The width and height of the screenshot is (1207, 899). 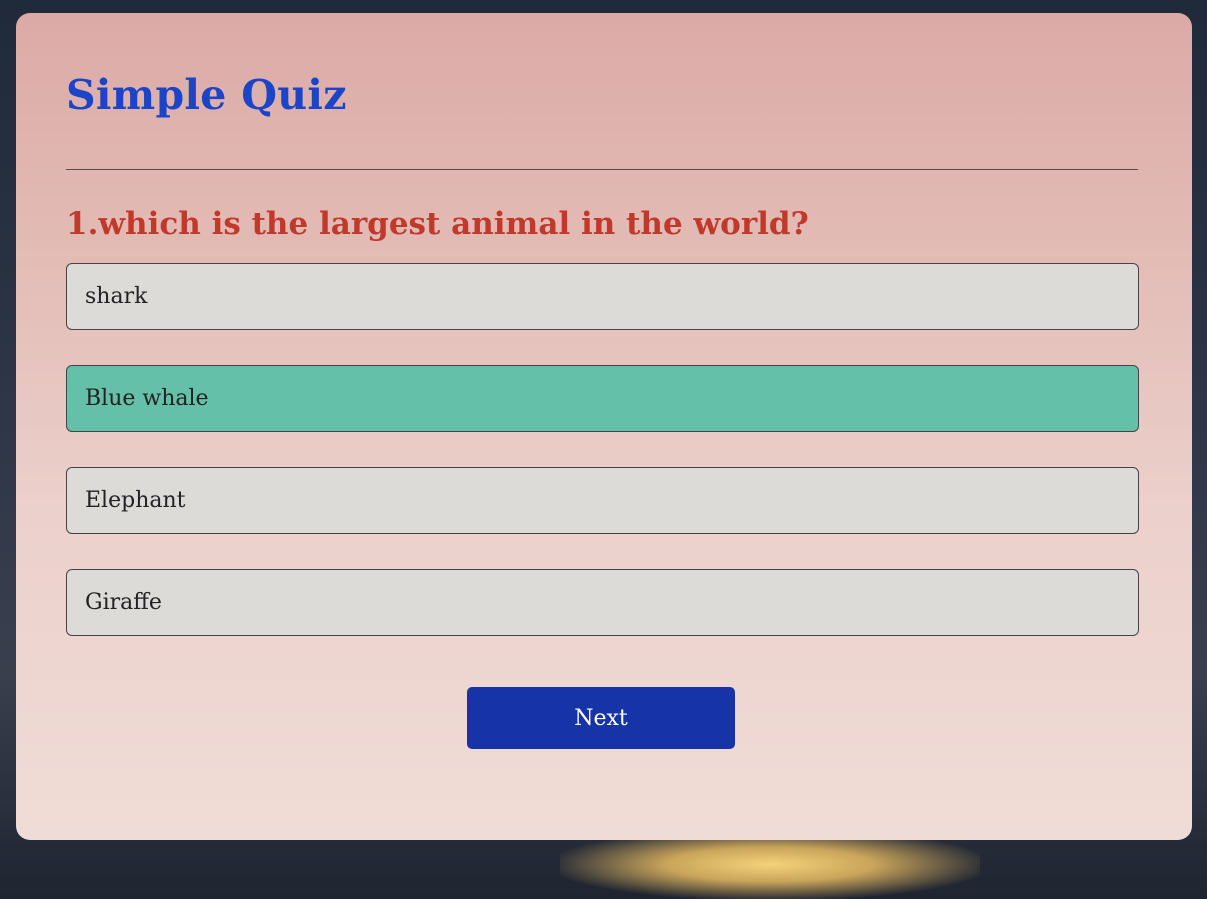 I want to click on next-button: Next, so click(x=601, y=718).